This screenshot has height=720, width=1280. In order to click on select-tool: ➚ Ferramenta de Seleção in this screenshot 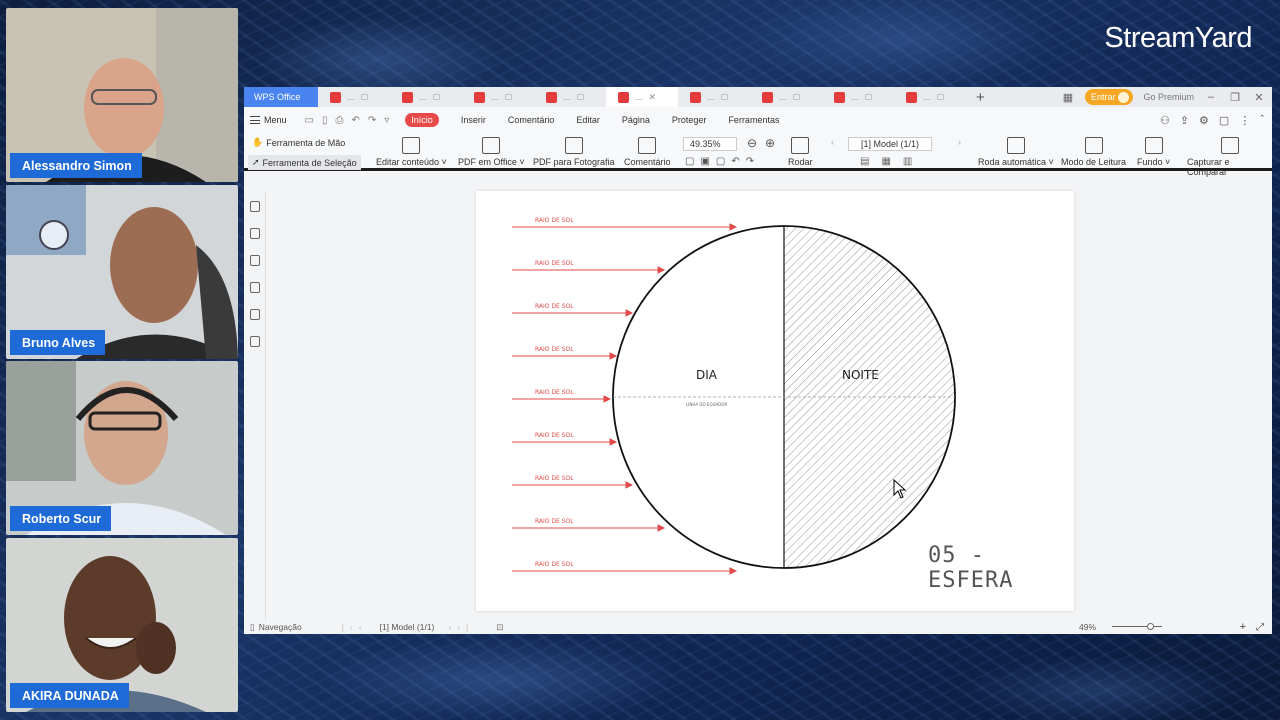, I will do `click(304, 162)`.